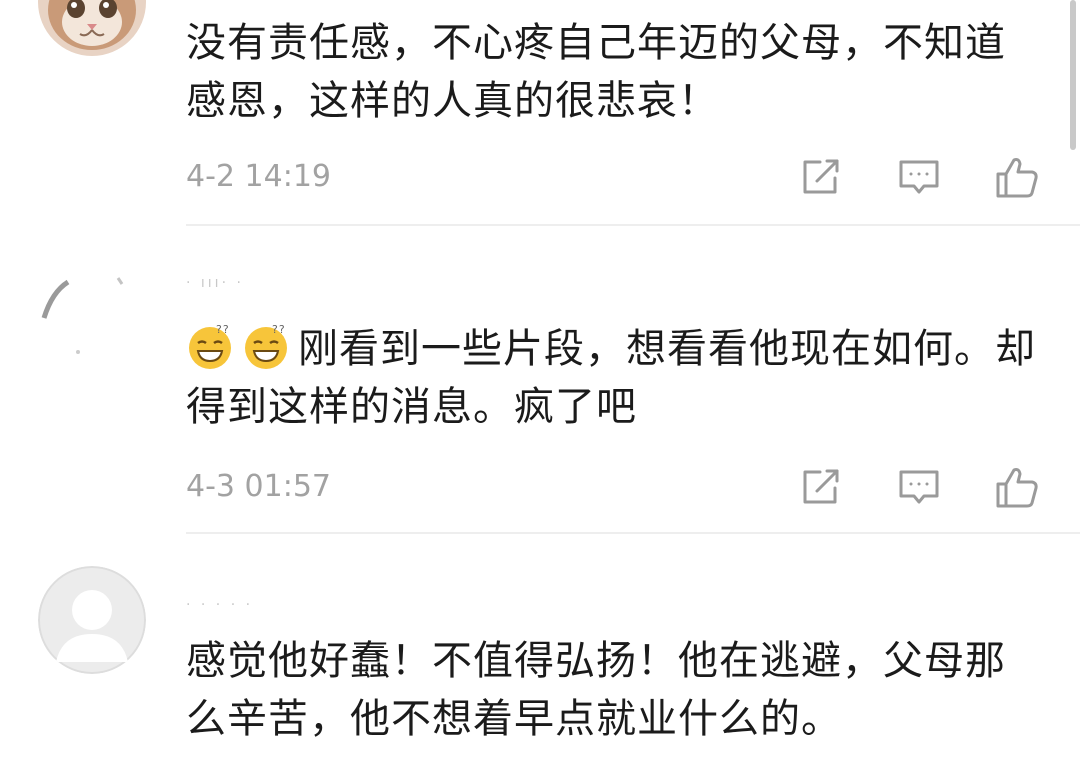 The height and width of the screenshot is (765, 1080). I want to click on divider, so click(633, 225).